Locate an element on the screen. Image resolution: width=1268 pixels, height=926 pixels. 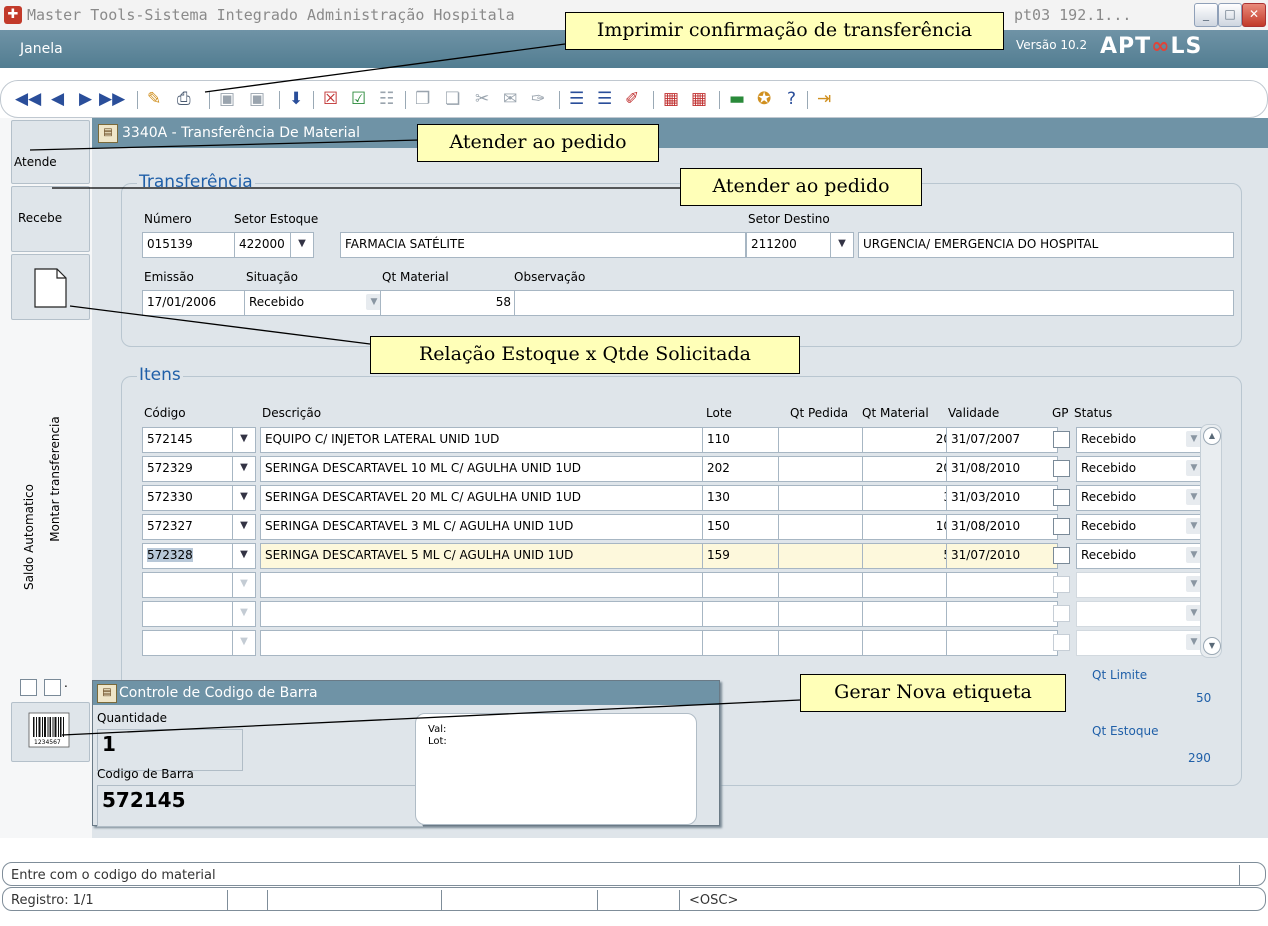
delete-record-icon: ☑ is located at coordinates (358, 99).